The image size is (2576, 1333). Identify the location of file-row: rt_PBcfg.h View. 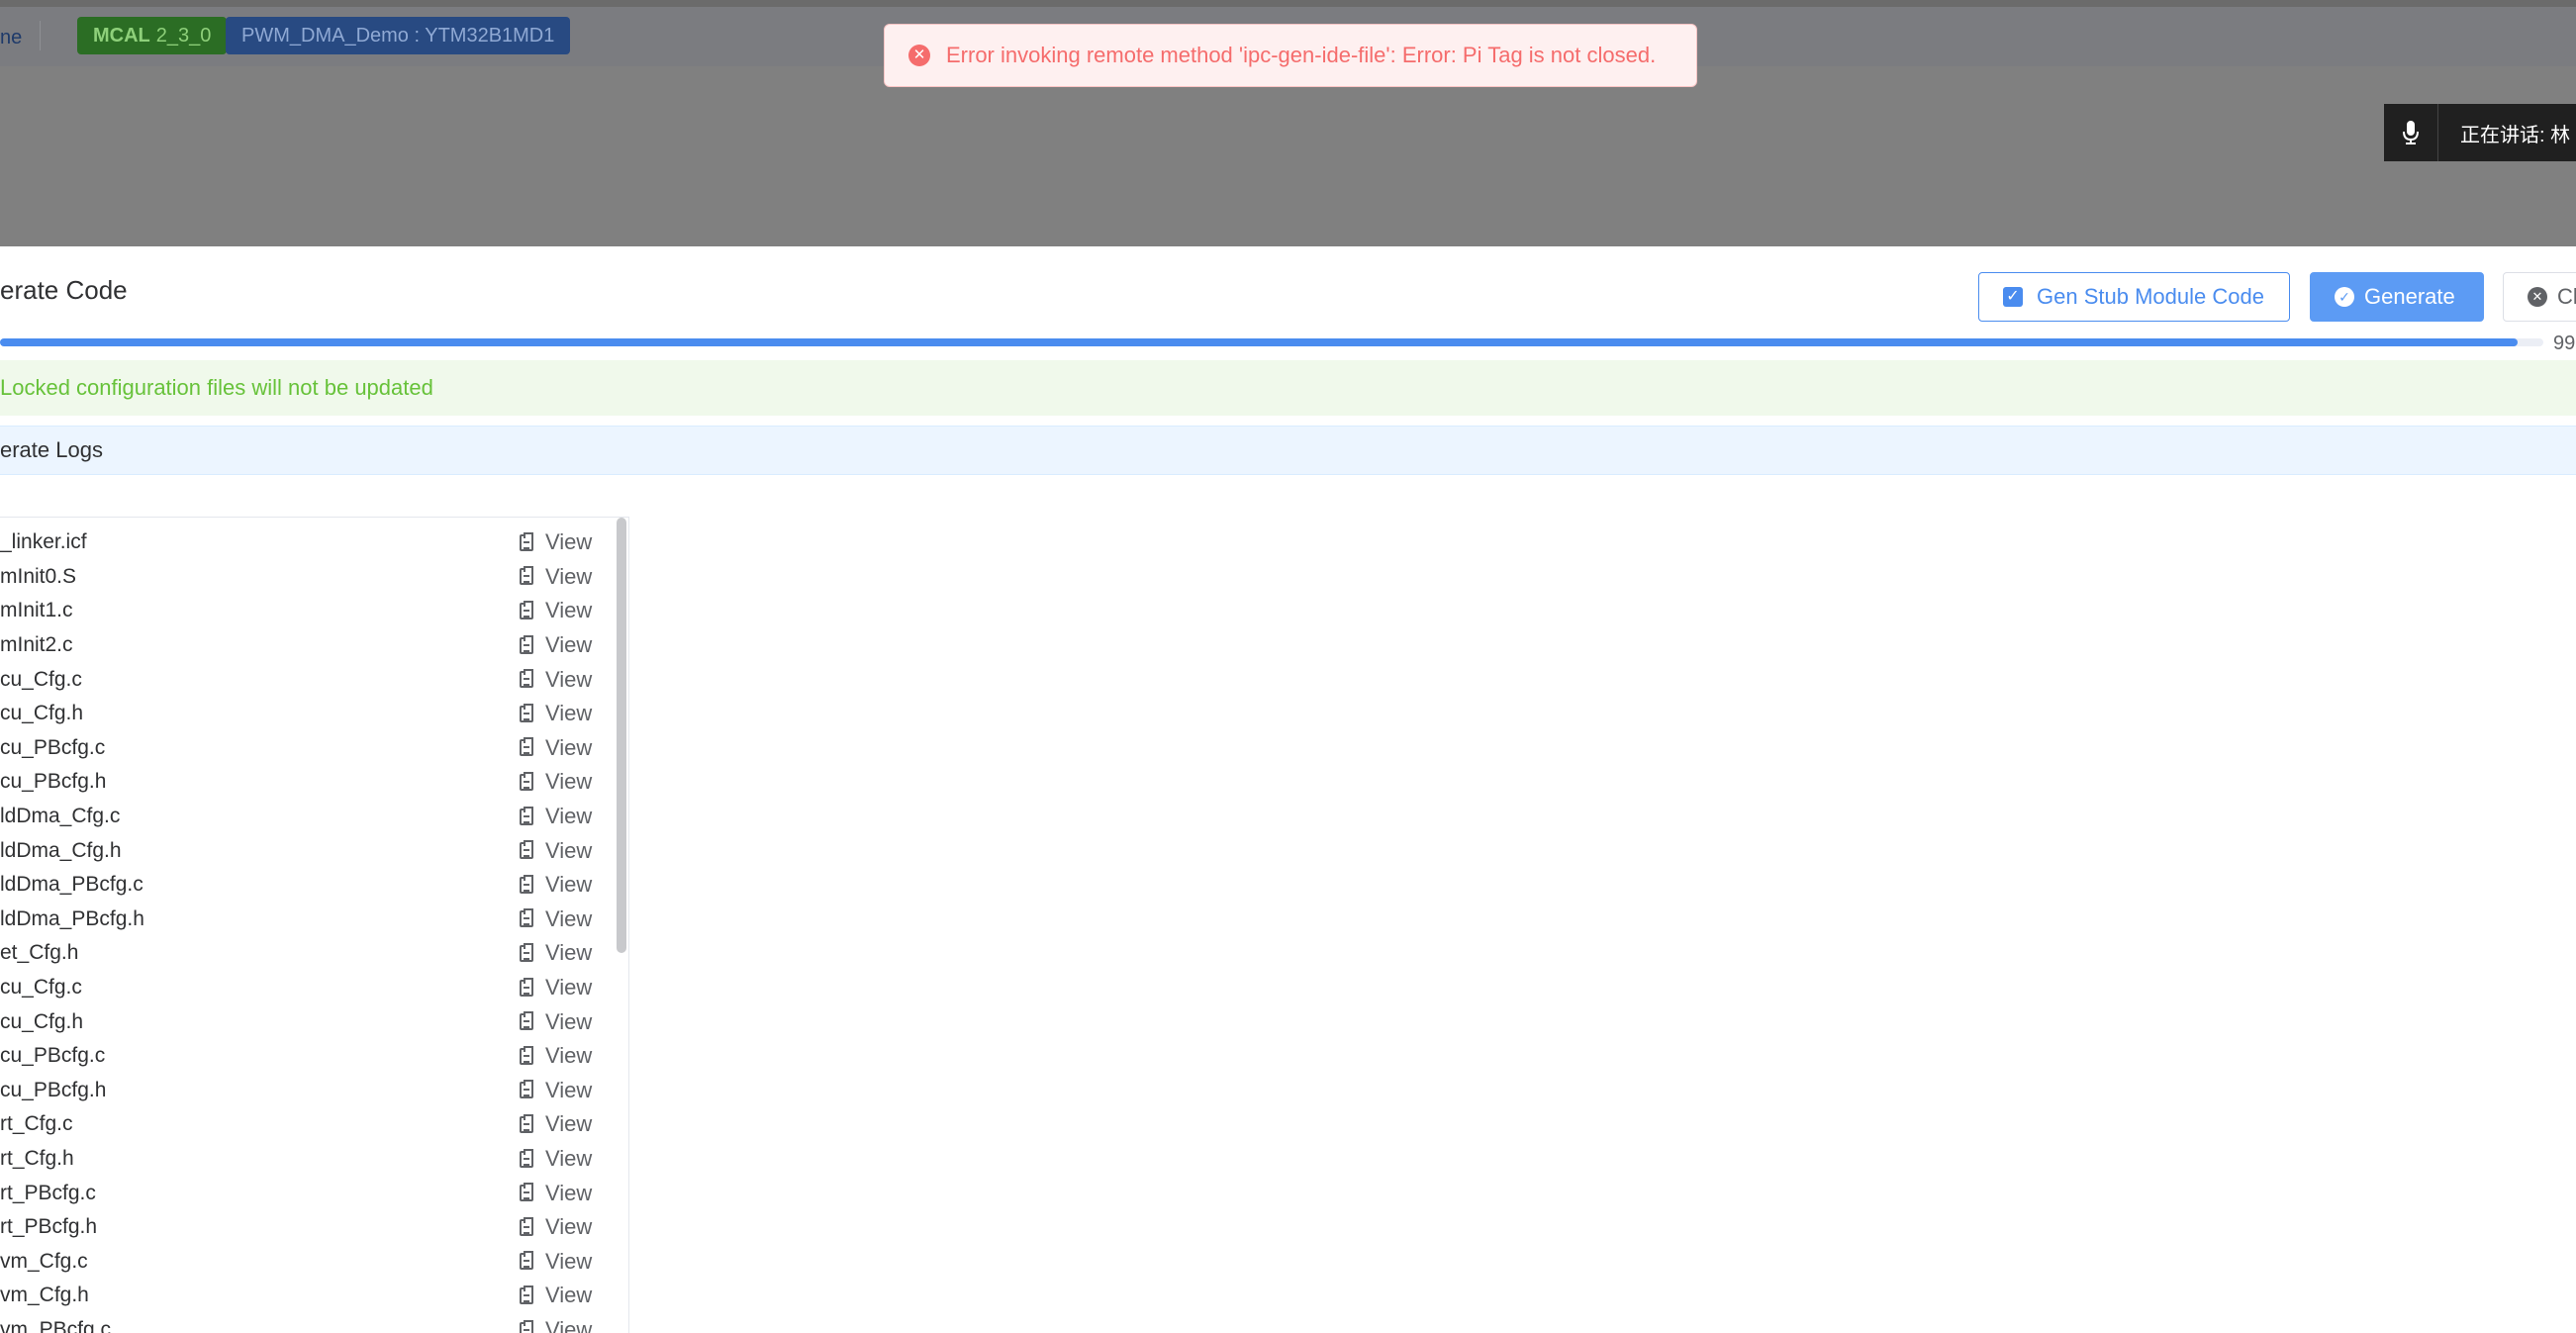
(307, 1227).